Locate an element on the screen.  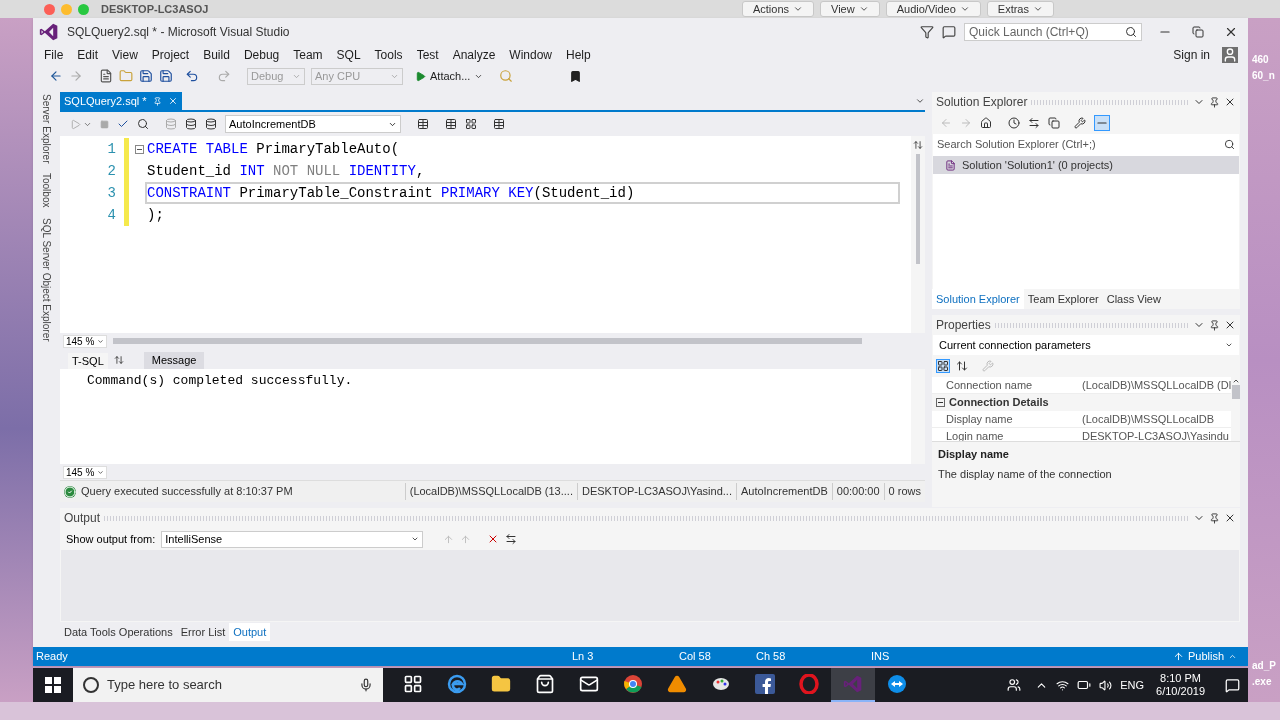
solution-icon is located at coordinates (950, 165).